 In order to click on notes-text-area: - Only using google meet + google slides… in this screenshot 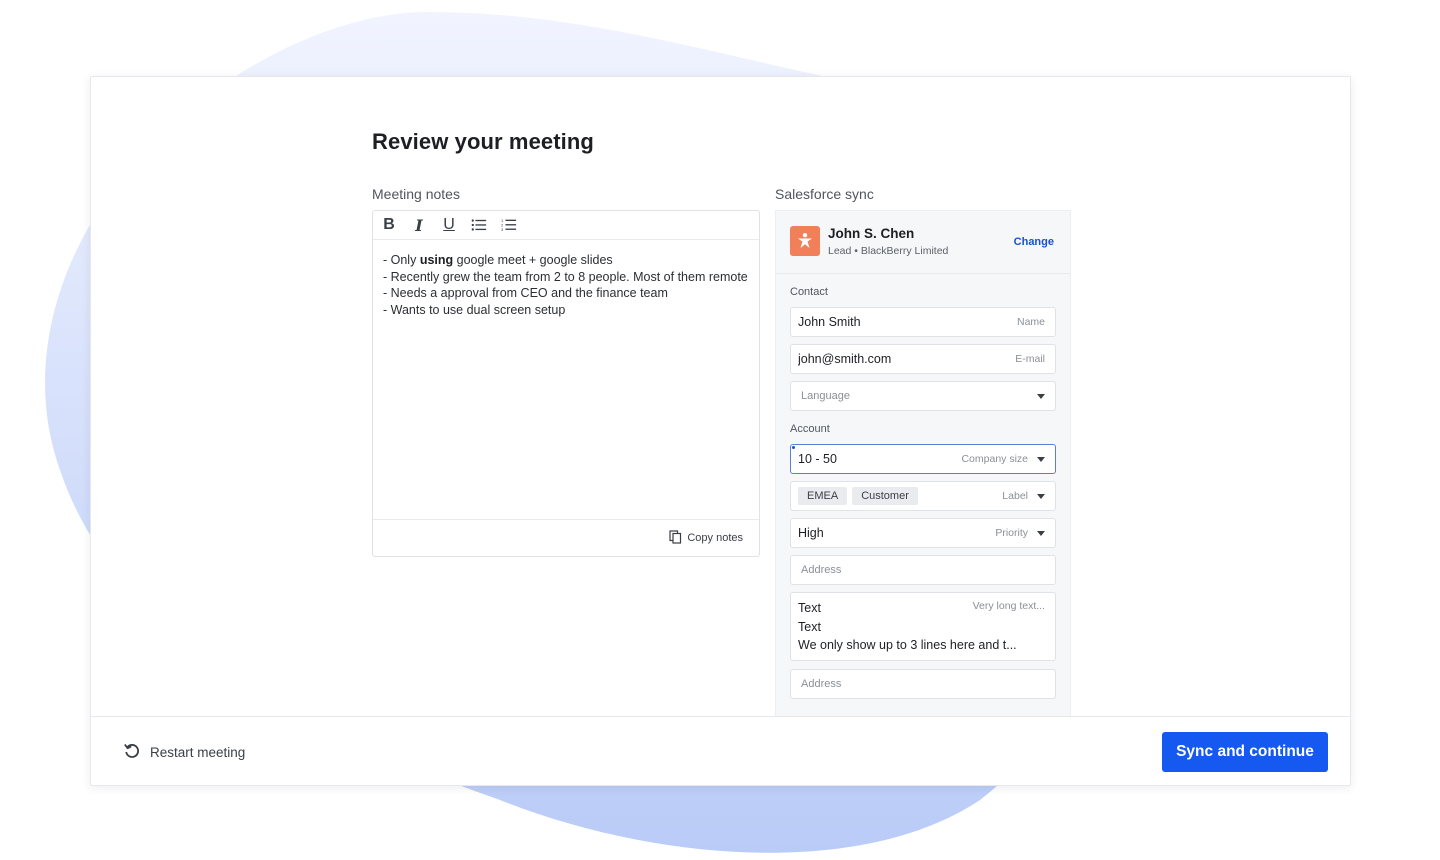, I will do `click(566, 279)`.